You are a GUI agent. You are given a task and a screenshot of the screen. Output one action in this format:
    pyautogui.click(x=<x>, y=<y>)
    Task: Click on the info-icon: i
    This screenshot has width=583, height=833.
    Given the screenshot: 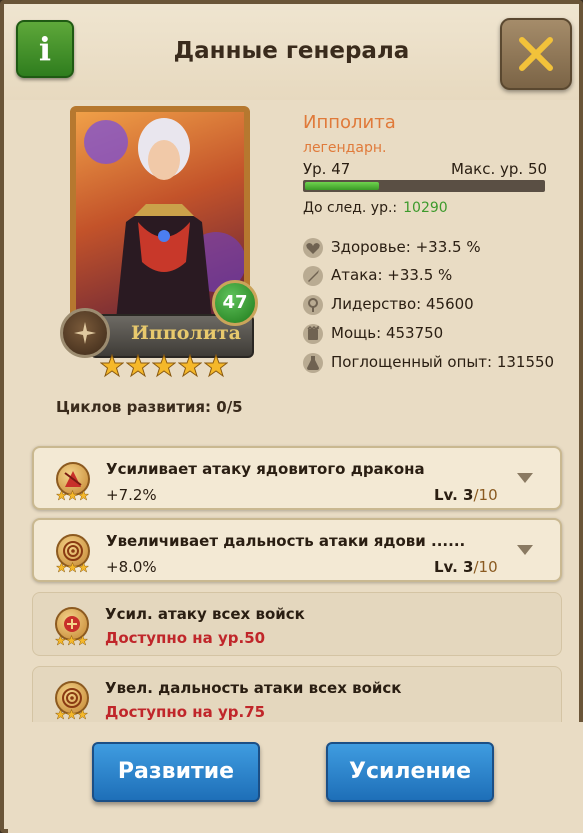 What is the action you would take?
    pyautogui.click(x=45, y=49)
    